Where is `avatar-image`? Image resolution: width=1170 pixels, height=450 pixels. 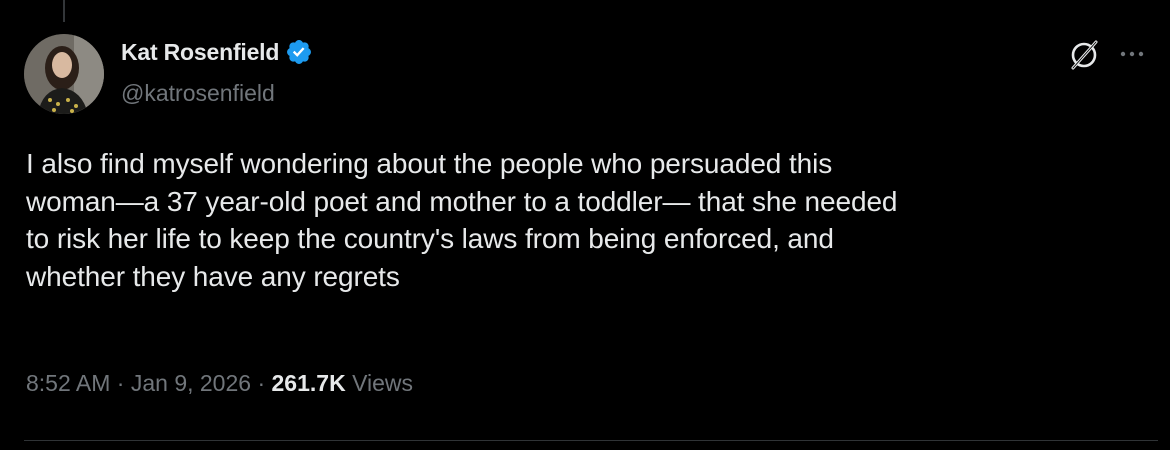 avatar-image is located at coordinates (64, 74).